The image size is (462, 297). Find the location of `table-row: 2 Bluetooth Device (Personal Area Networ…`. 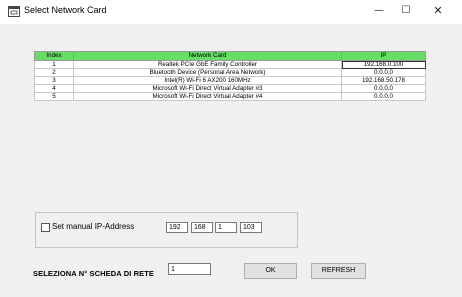

table-row: 2 Bluetooth Device (Personal Area Networ… is located at coordinates (230, 72).